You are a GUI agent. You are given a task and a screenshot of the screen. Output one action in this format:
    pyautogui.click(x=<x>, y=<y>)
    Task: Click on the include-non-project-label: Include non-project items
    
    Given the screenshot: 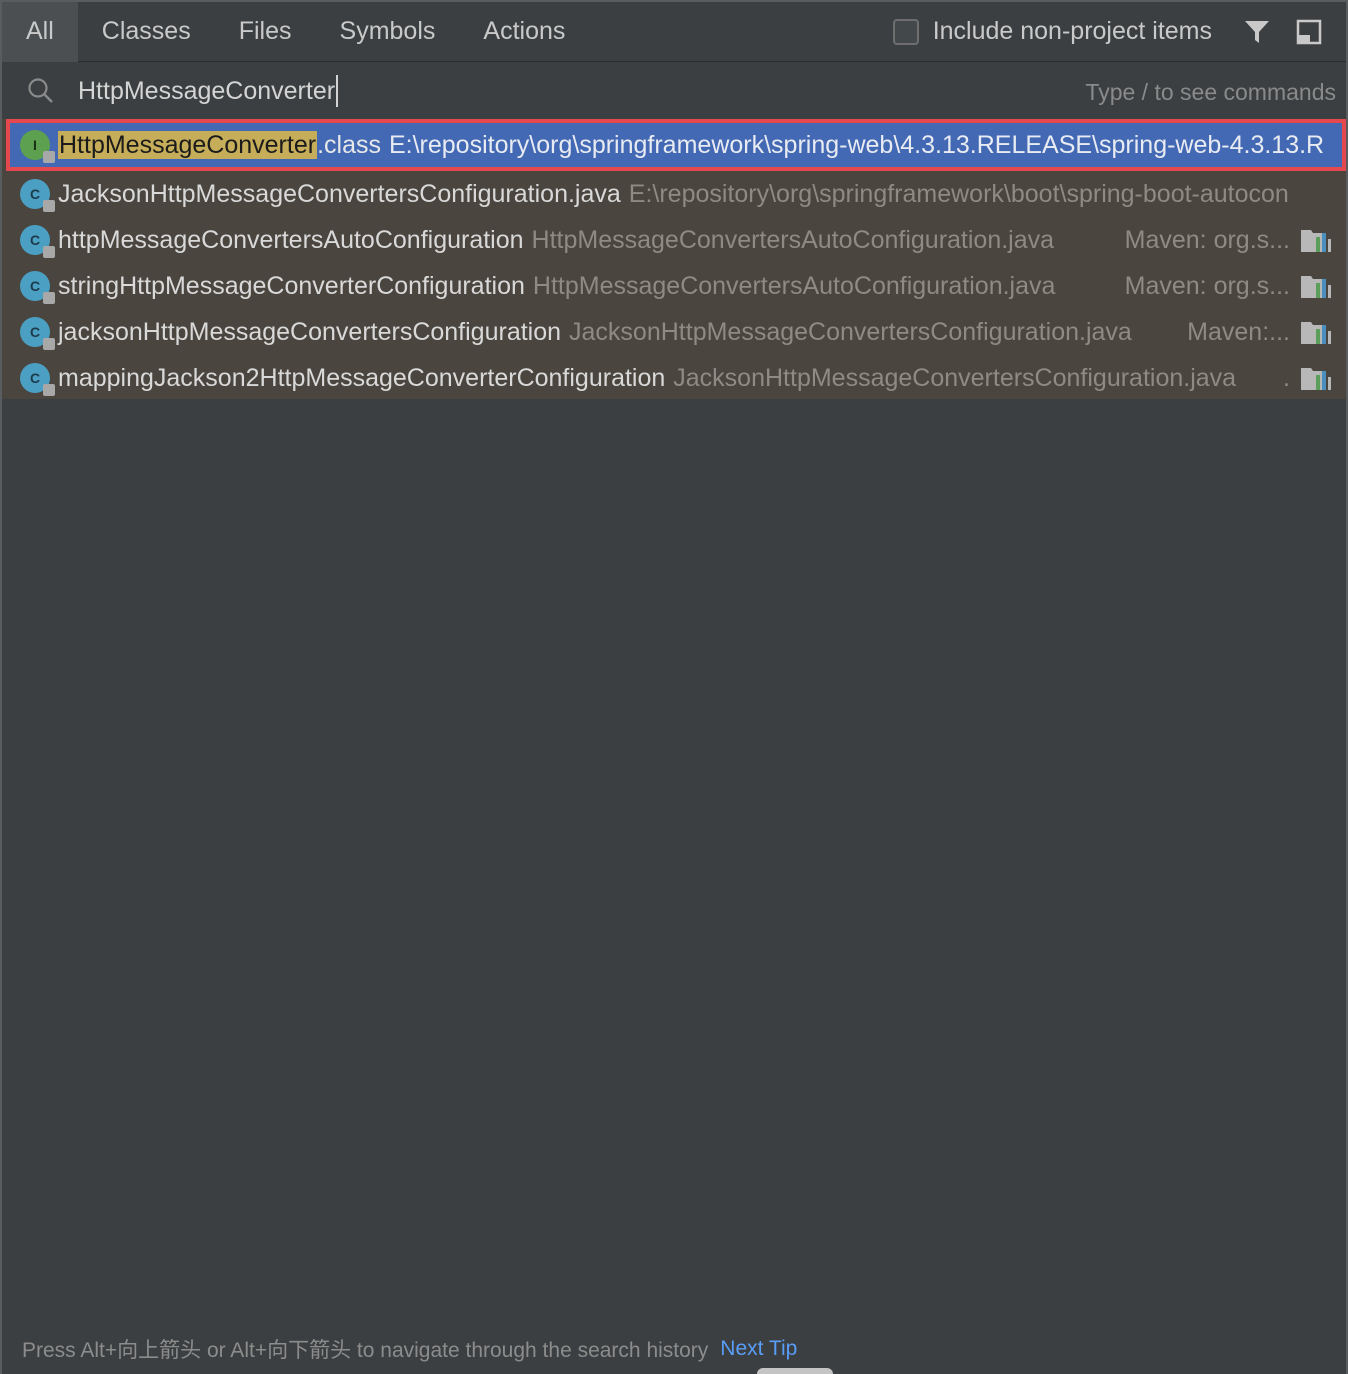 What is the action you would take?
    pyautogui.click(x=1072, y=31)
    